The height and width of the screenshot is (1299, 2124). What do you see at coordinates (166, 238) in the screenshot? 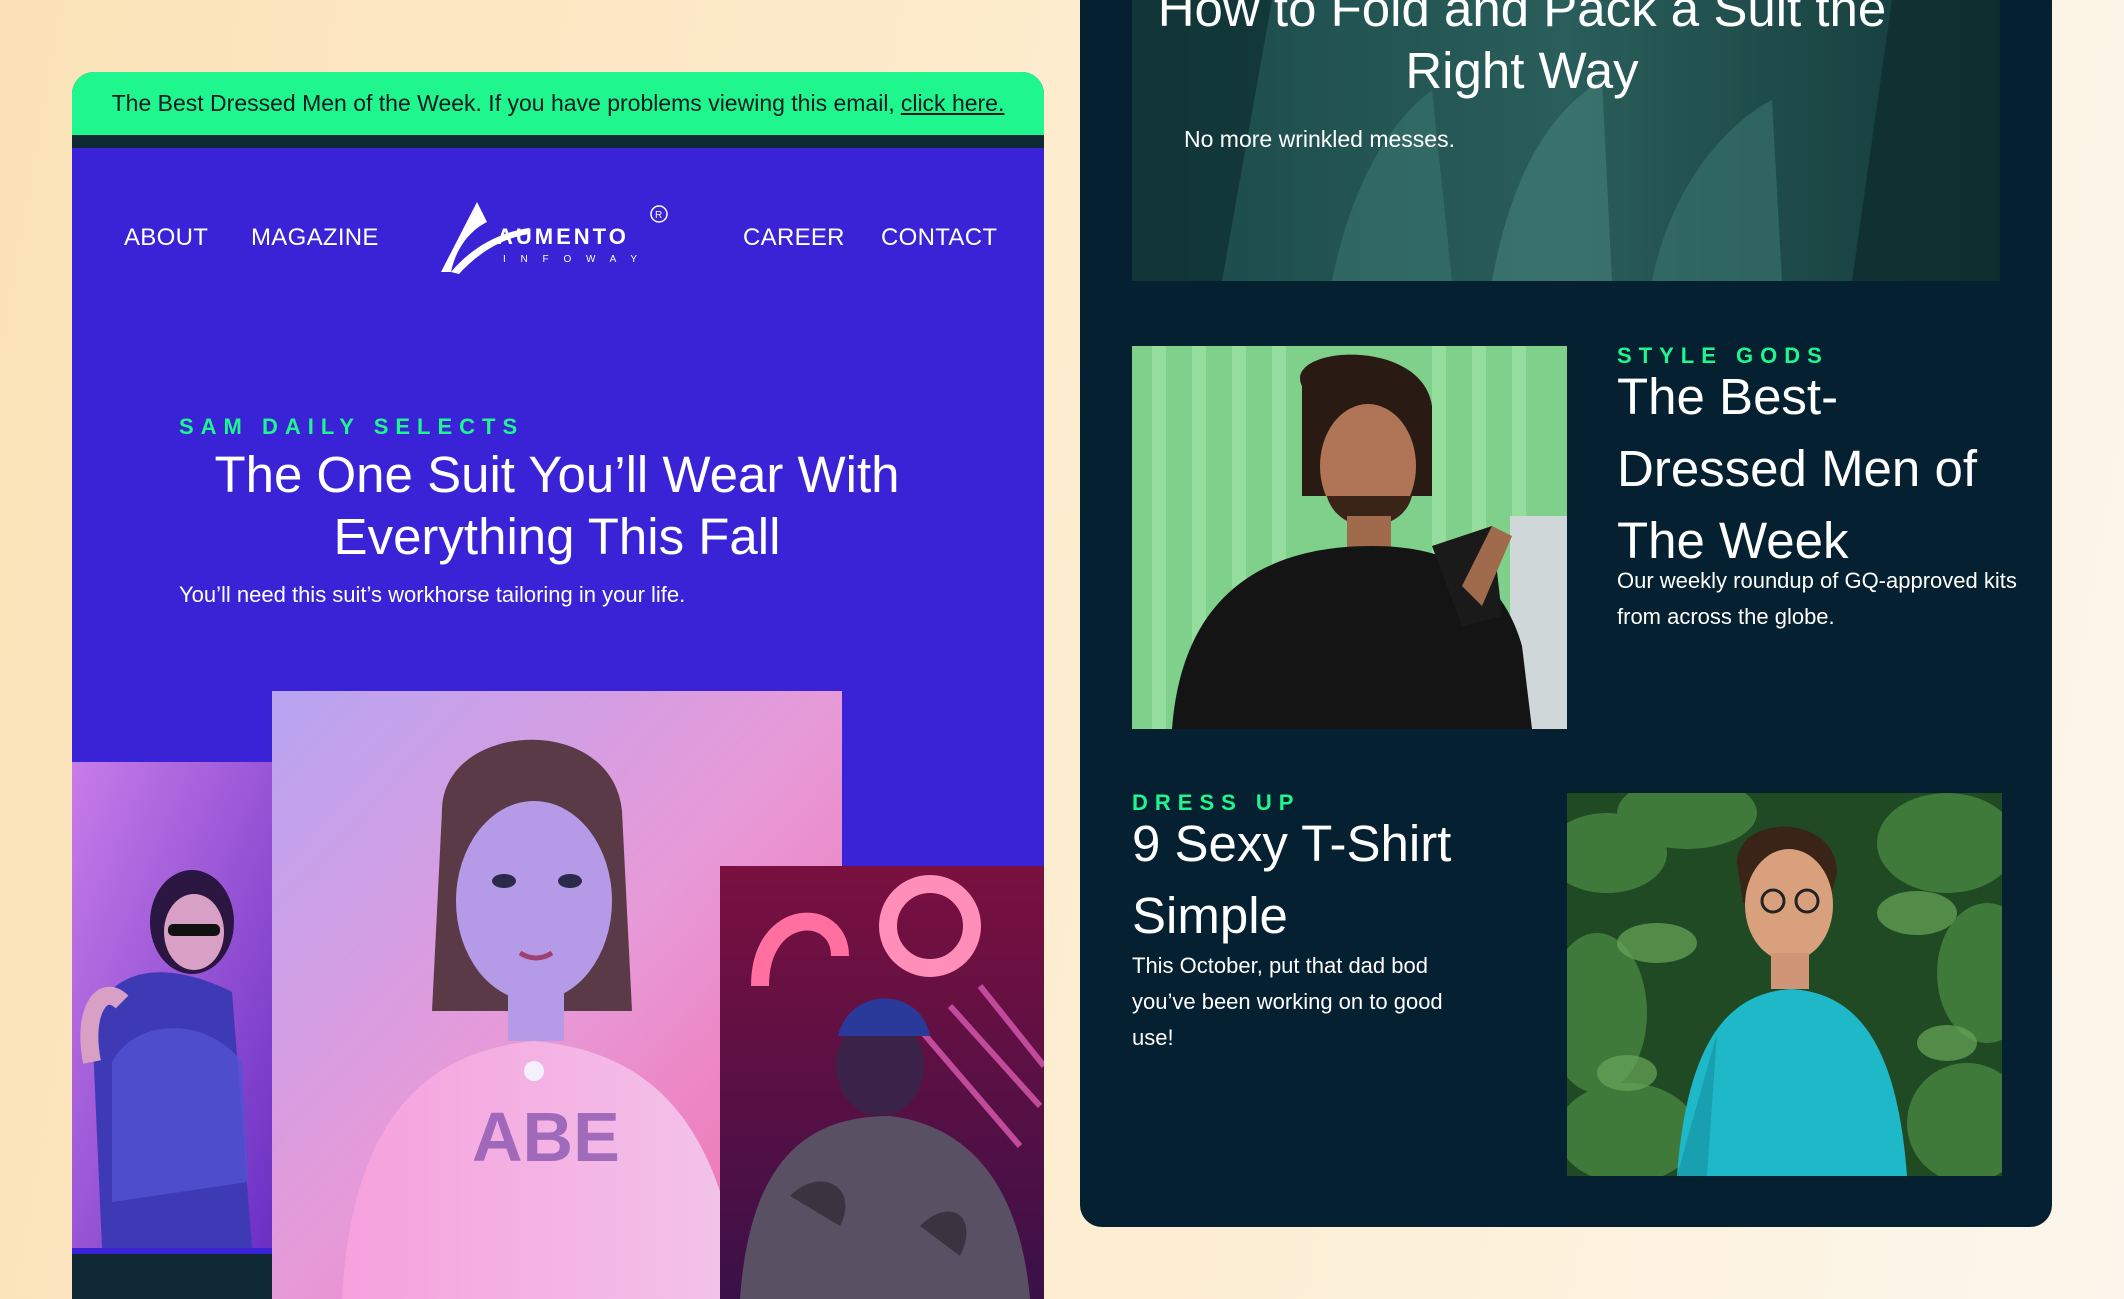
I see `nav-about-link: ABOUT` at bounding box center [166, 238].